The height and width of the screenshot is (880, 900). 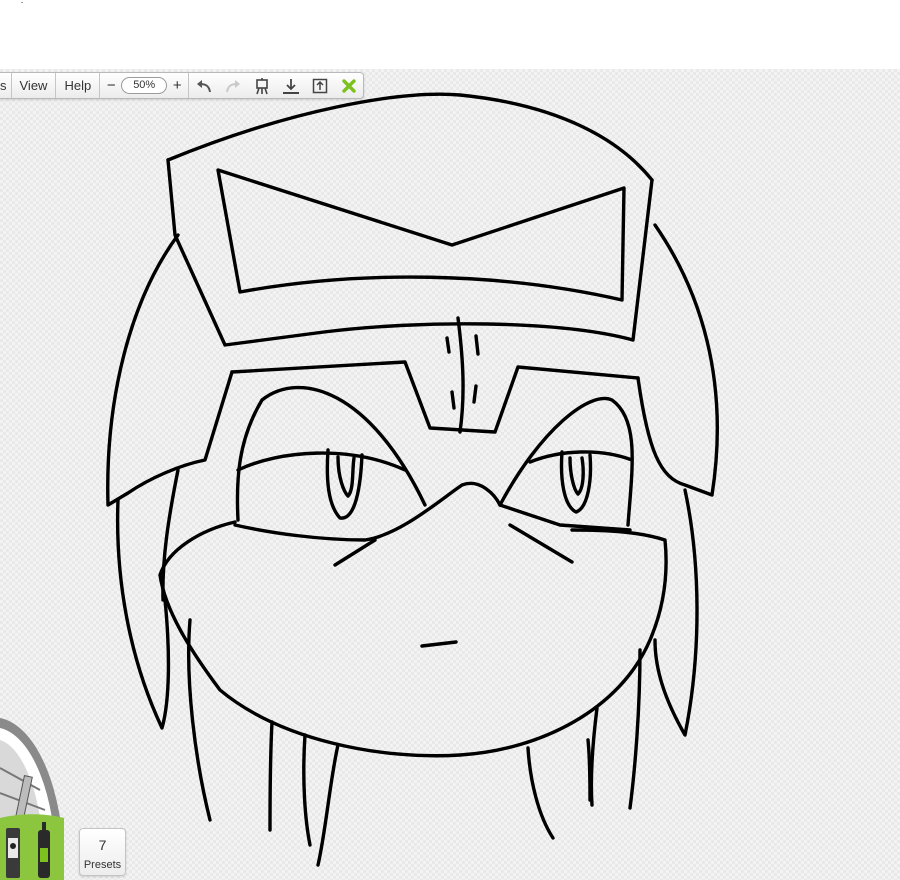 I want to click on brush-selector-wheel, so click(x=35, y=799).